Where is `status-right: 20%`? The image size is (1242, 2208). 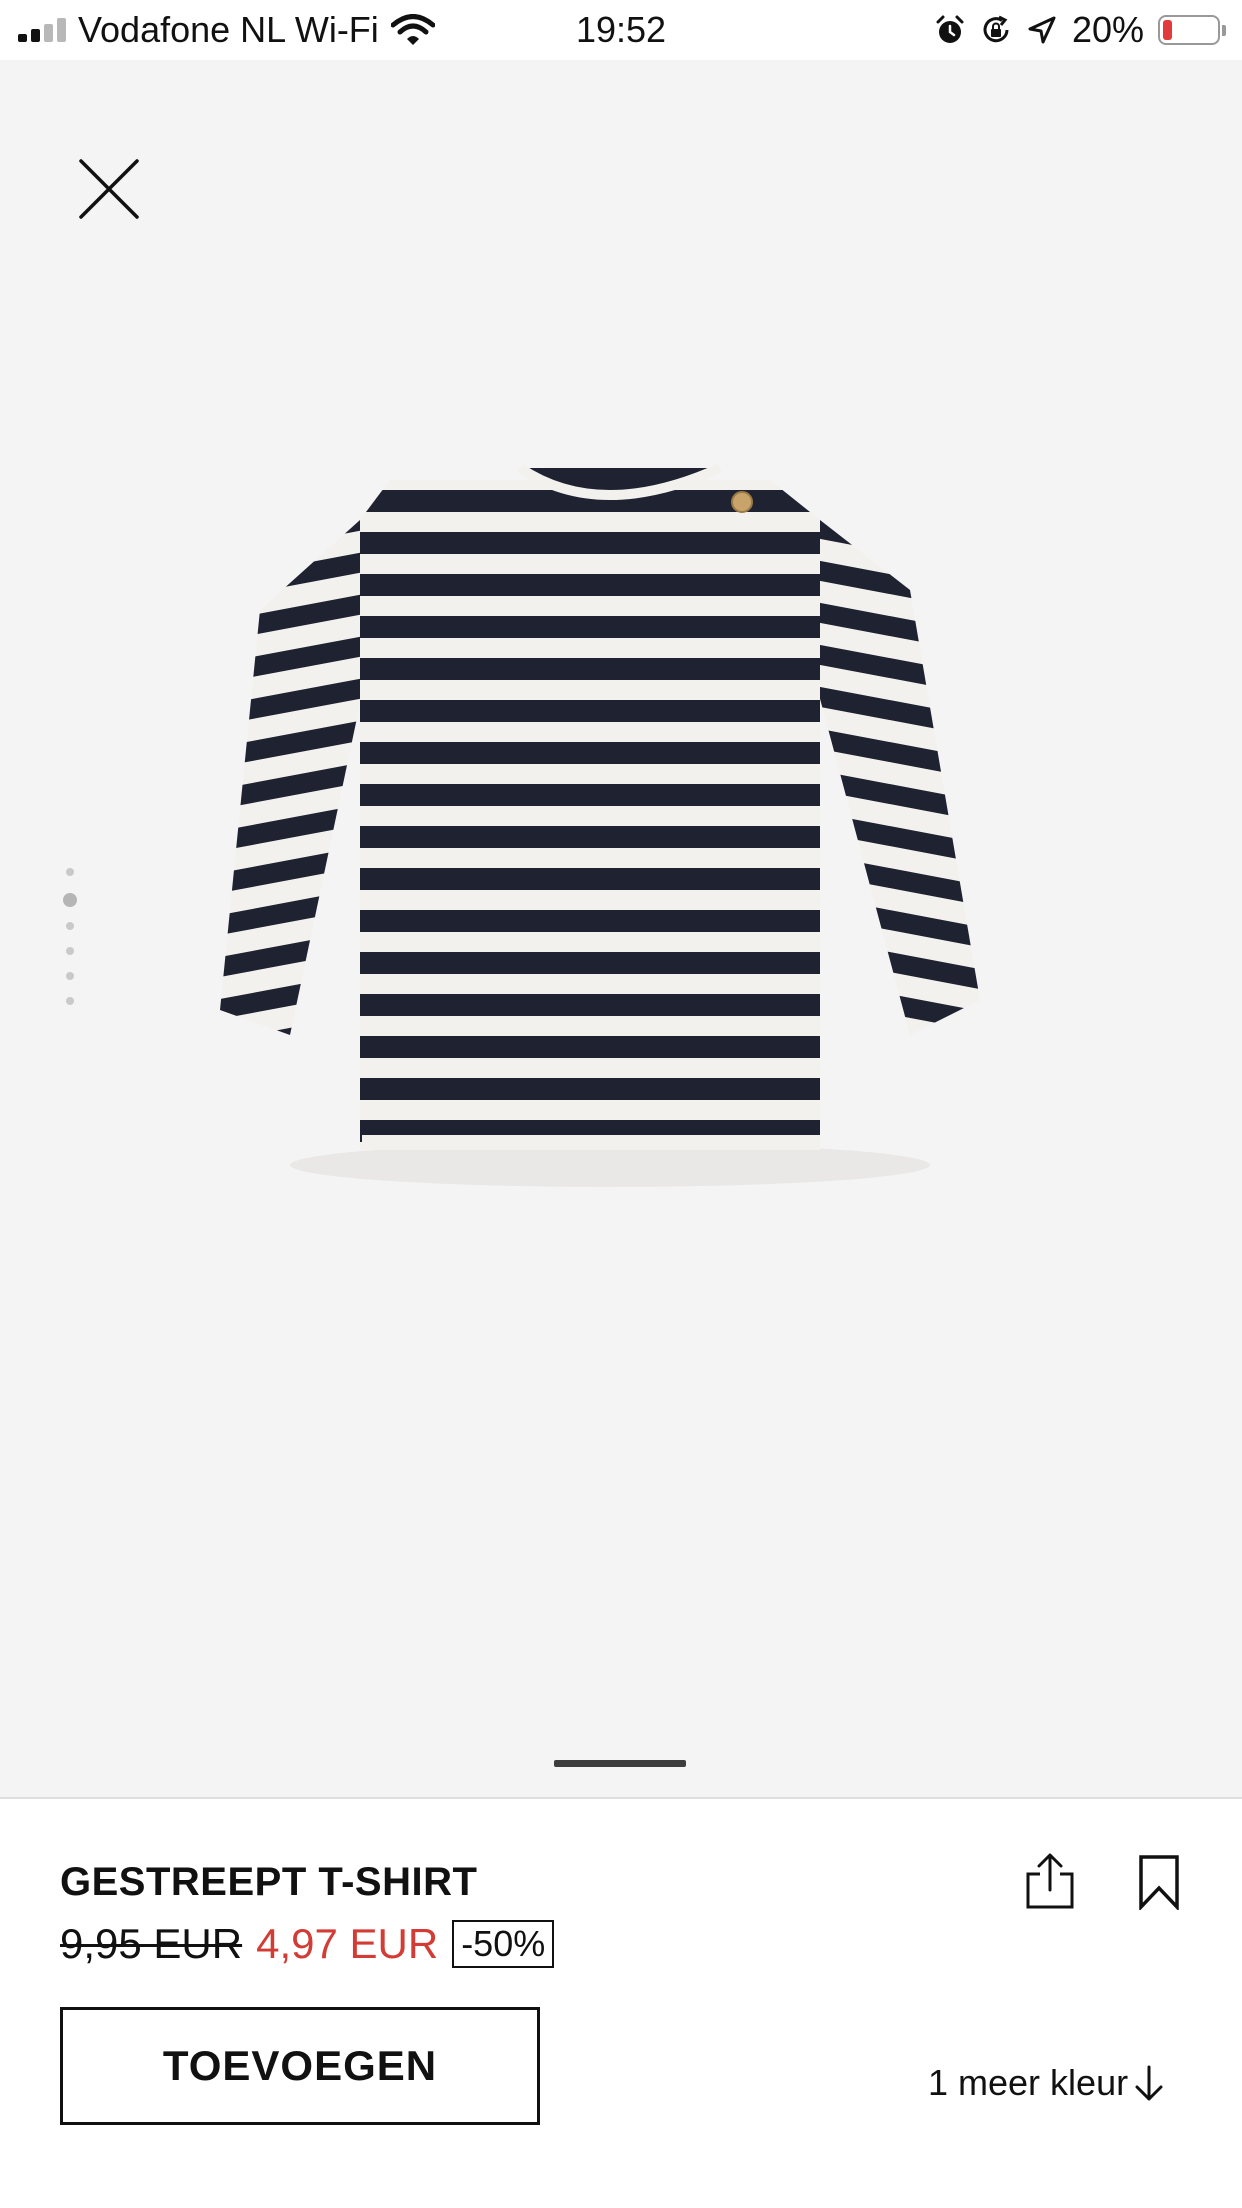 status-right: 20% is located at coordinates (1080, 30).